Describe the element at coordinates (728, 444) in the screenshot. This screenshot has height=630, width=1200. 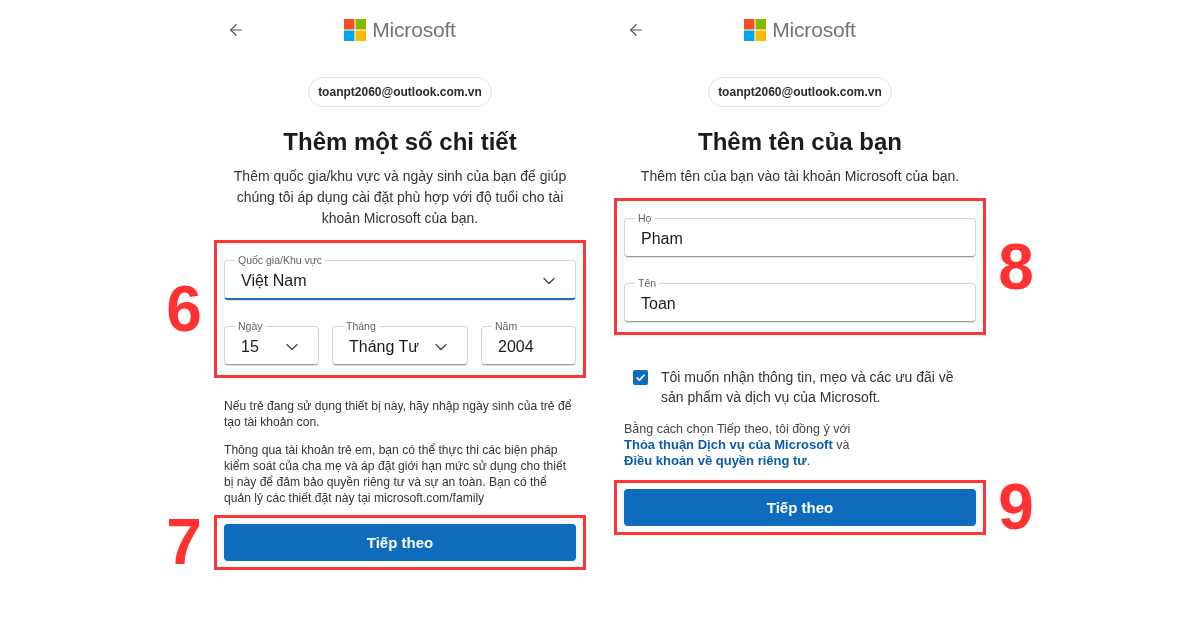
I see `link: Thỏa thuận Dịch vụ của Microsoft` at that location.